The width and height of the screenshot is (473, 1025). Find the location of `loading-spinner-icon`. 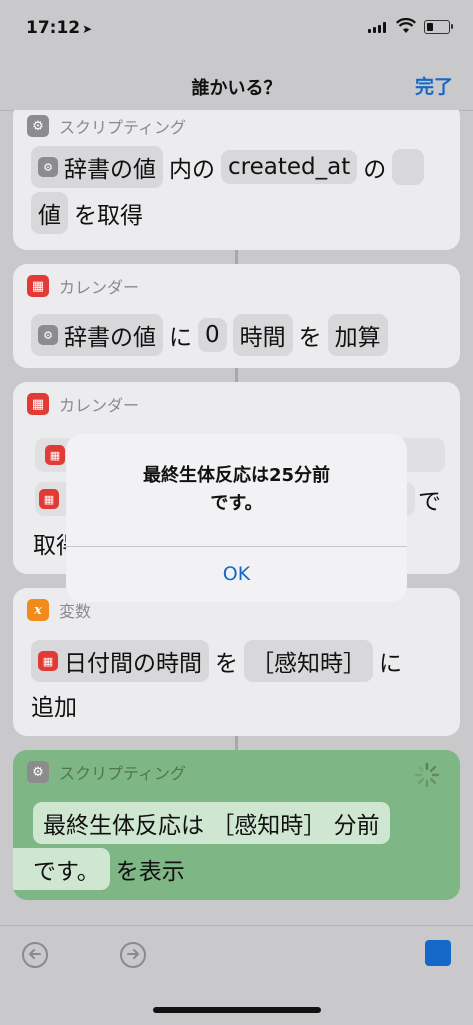

loading-spinner-icon is located at coordinates (427, 775).